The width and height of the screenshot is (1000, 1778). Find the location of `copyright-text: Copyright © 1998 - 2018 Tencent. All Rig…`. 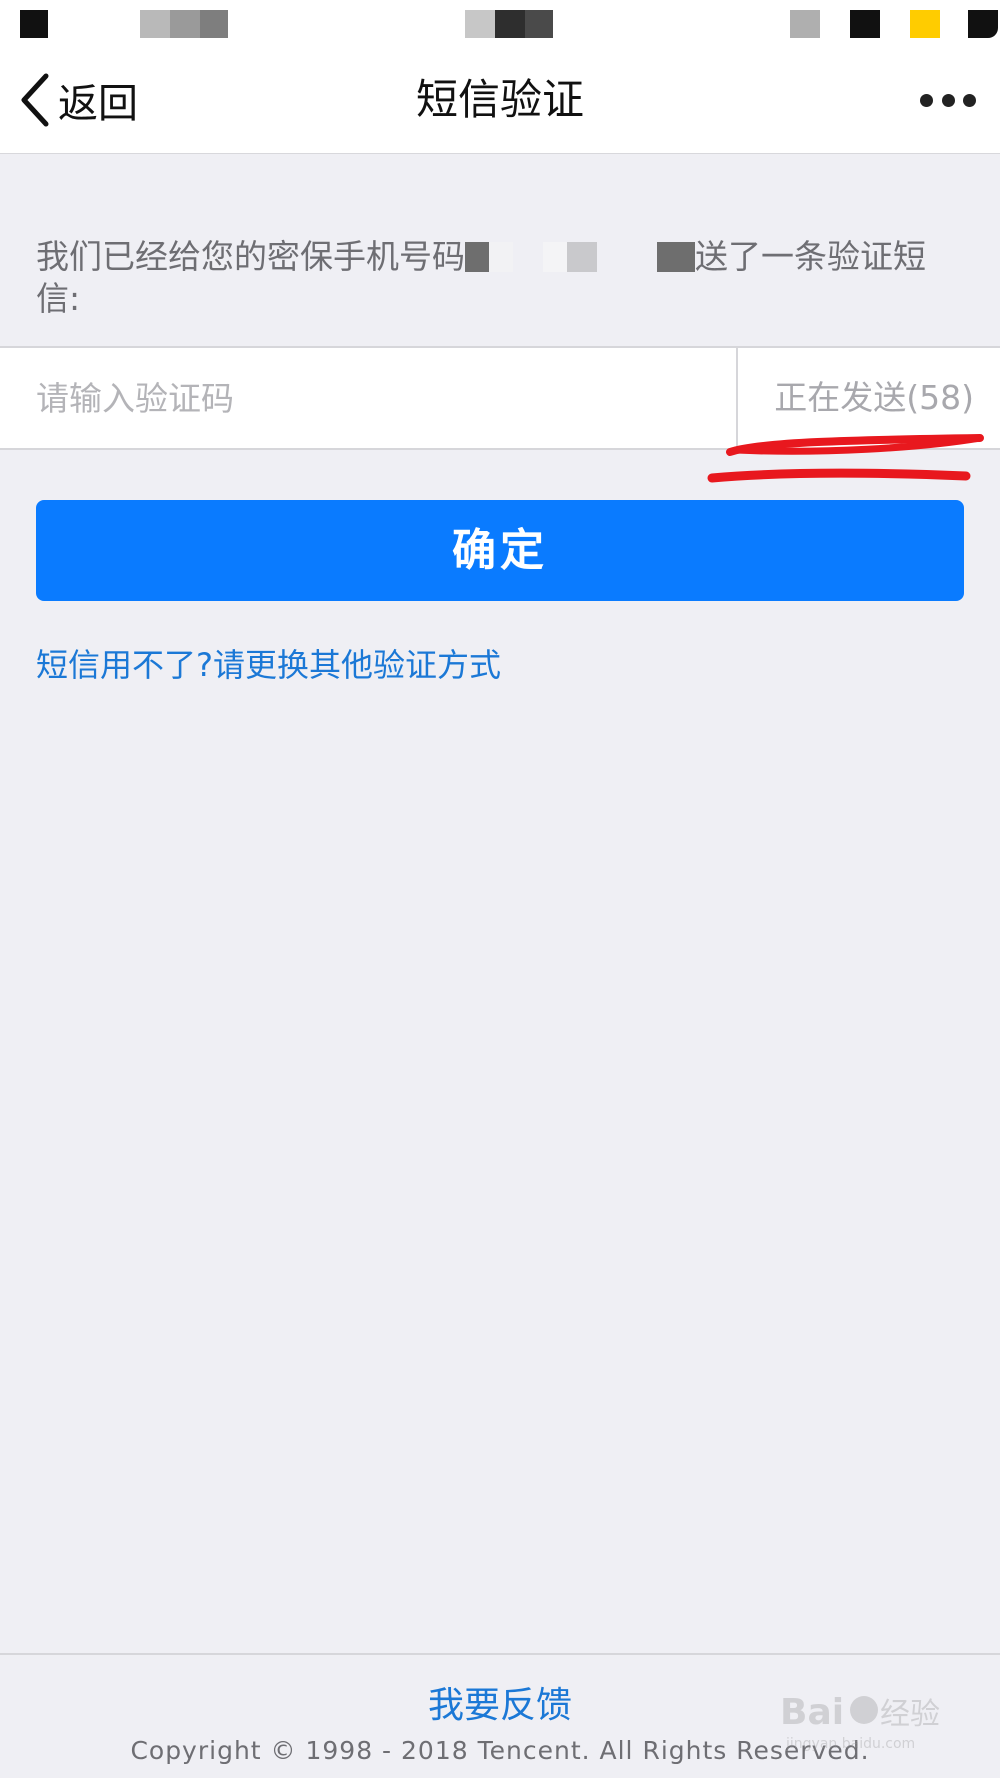

copyright-text: Copyright © 1998 - 2018 Tencent. All Rig… is located at coordinates (500, 1750).